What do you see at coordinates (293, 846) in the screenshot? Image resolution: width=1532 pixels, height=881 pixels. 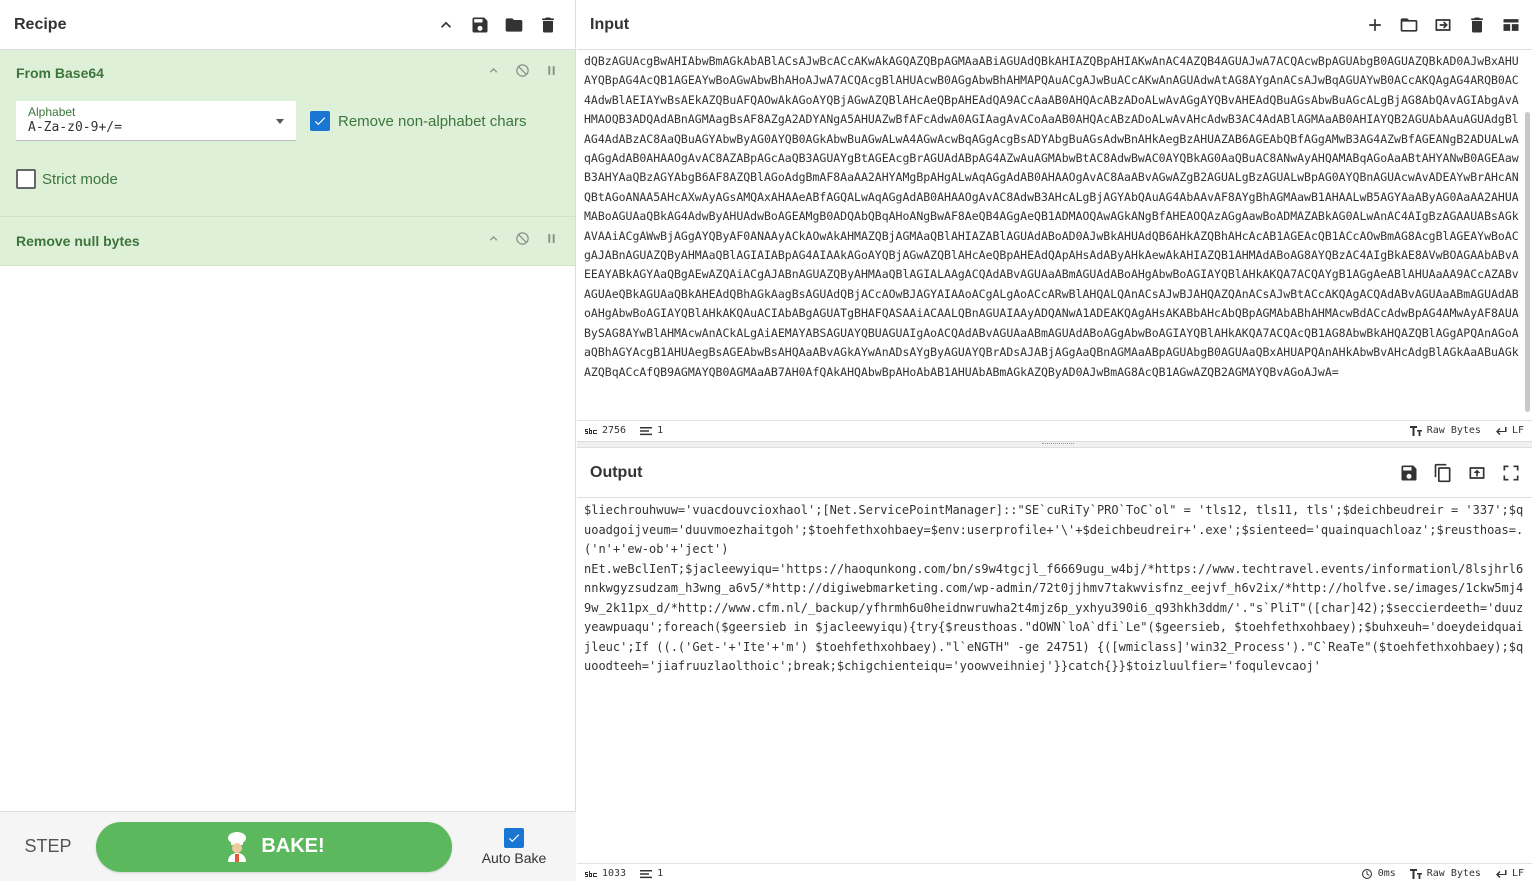 I see `bake-label: BAKE!` at bounding box center [293, 846].